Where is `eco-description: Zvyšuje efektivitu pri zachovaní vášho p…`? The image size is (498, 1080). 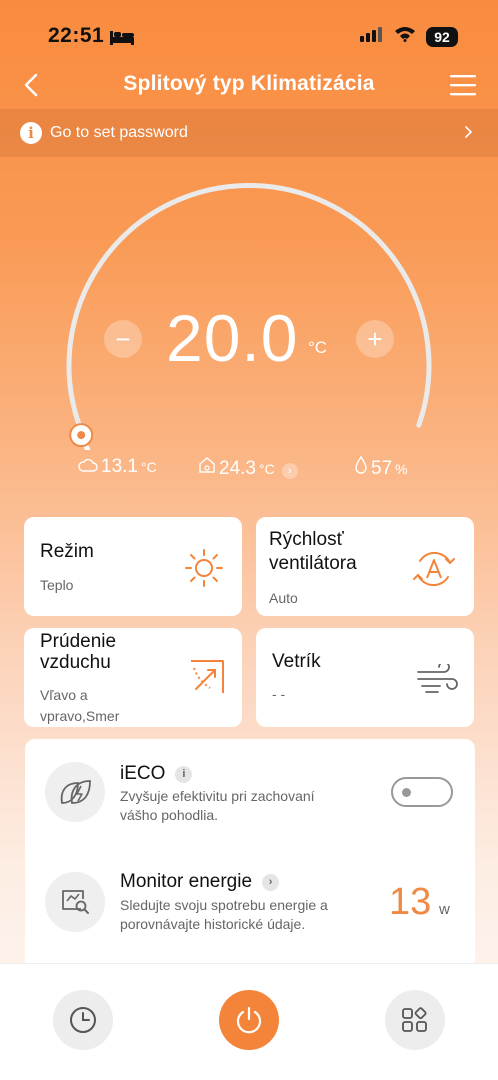
eco-description: Zvyšuje efektivitu pri zachovaní vášho p… is located at coordinates (250, 806).